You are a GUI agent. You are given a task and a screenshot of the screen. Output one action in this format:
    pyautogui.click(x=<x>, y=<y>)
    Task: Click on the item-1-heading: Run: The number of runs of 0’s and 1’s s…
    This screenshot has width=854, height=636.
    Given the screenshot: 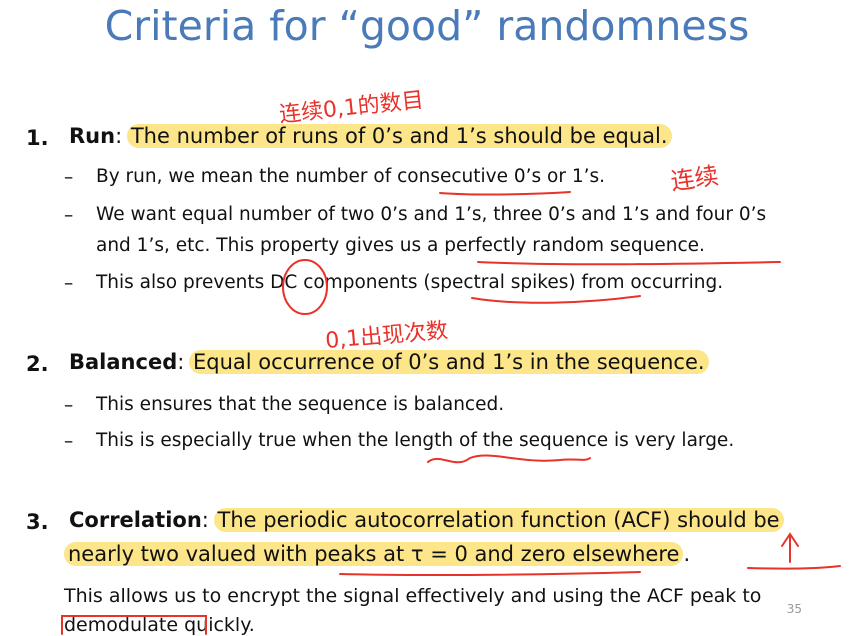 What is the action you would take?
    pyautogui.click(x=370, y=136)
    